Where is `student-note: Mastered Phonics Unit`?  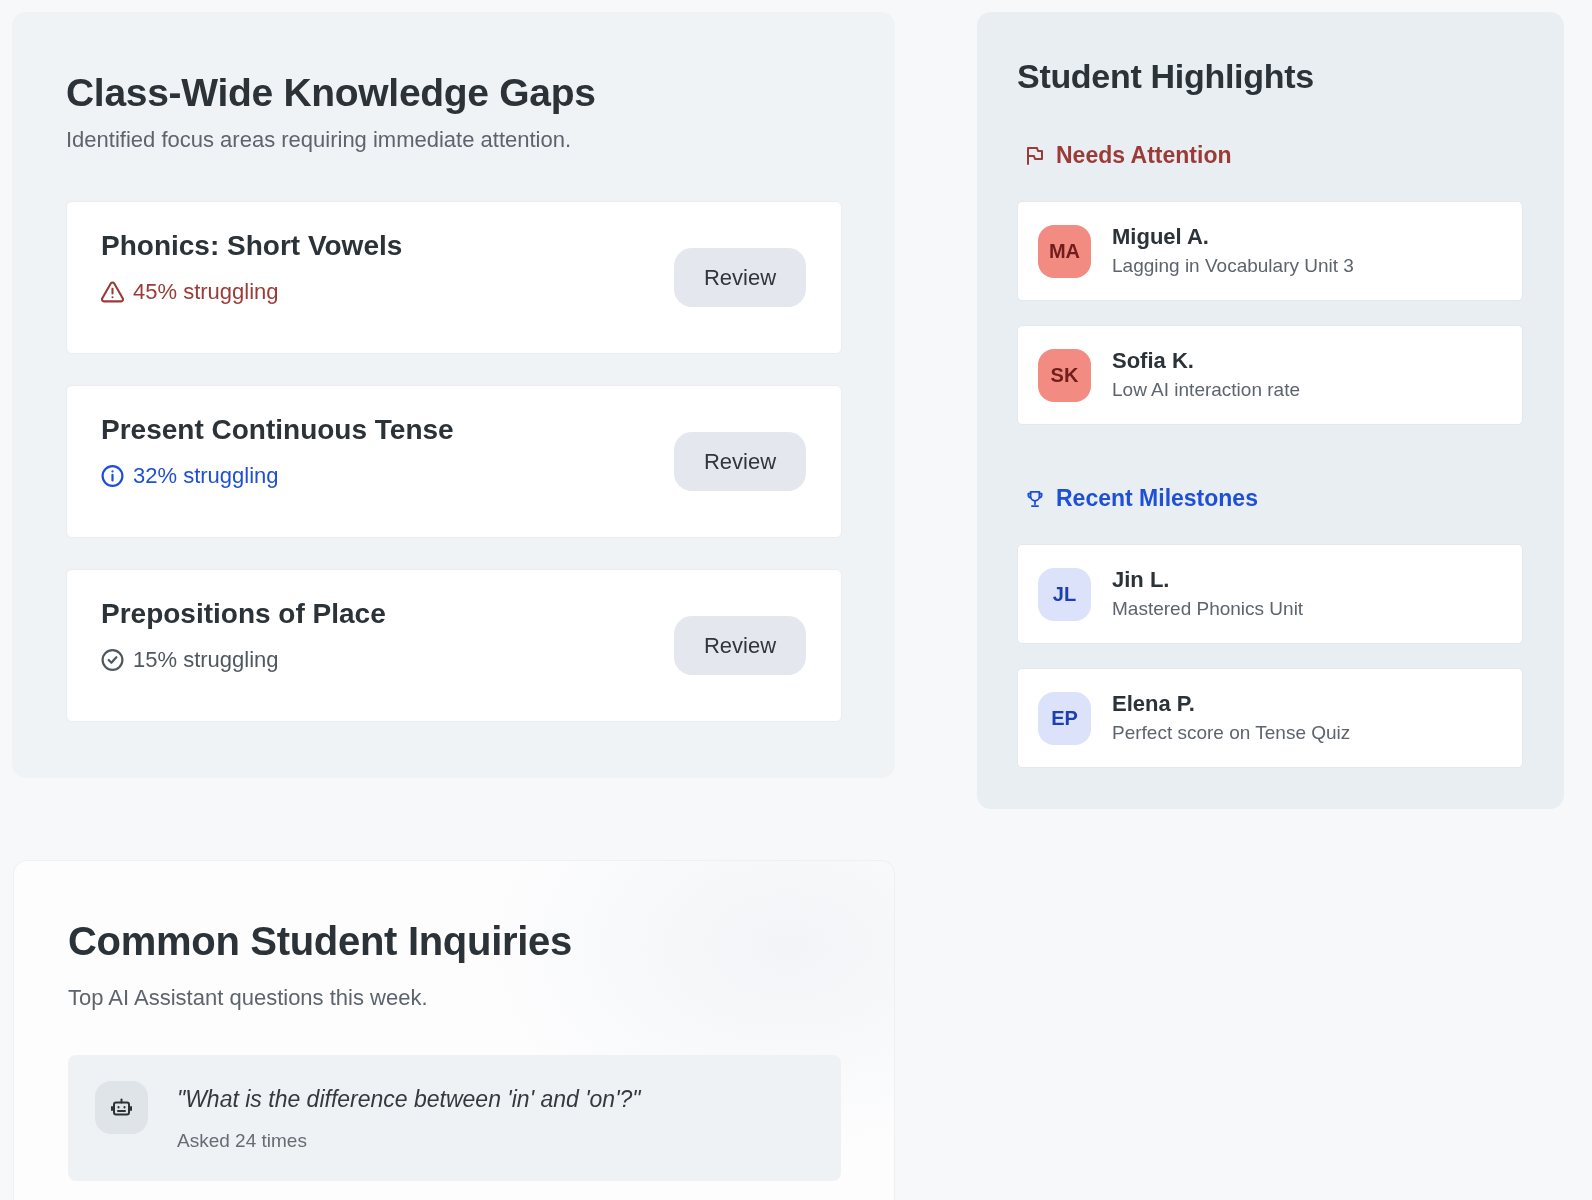
student-note: Mastered Phonics Unit is located at coordinates (1208, 609).